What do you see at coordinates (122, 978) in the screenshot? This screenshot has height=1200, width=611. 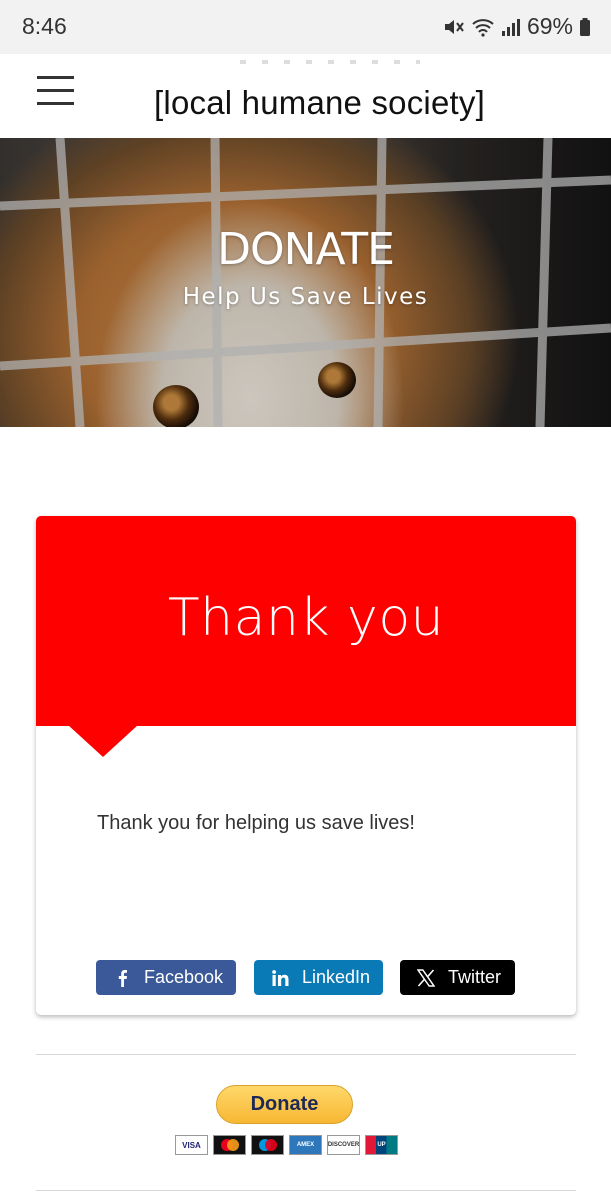 I see `facebook-icon` at bounding box center [122, 978].